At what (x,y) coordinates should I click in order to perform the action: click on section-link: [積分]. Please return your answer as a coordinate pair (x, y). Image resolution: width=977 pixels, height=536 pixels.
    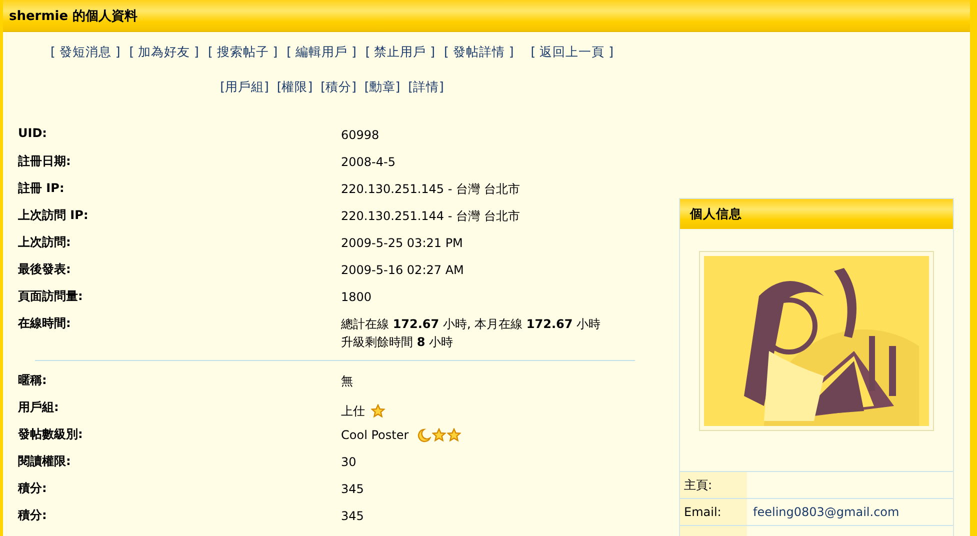
    Looking at the image, I should click on (338, 87).